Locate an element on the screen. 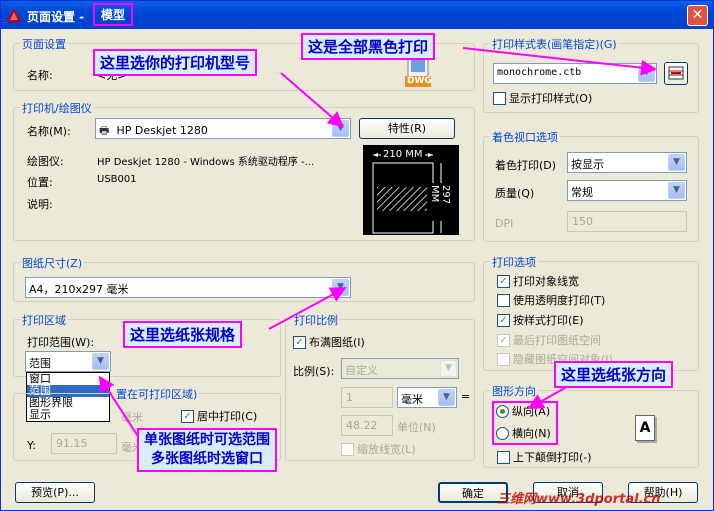 This screenshot has width=714, height=511. scale-unit-label: 单位(N) is located at coordinates (416, 427).